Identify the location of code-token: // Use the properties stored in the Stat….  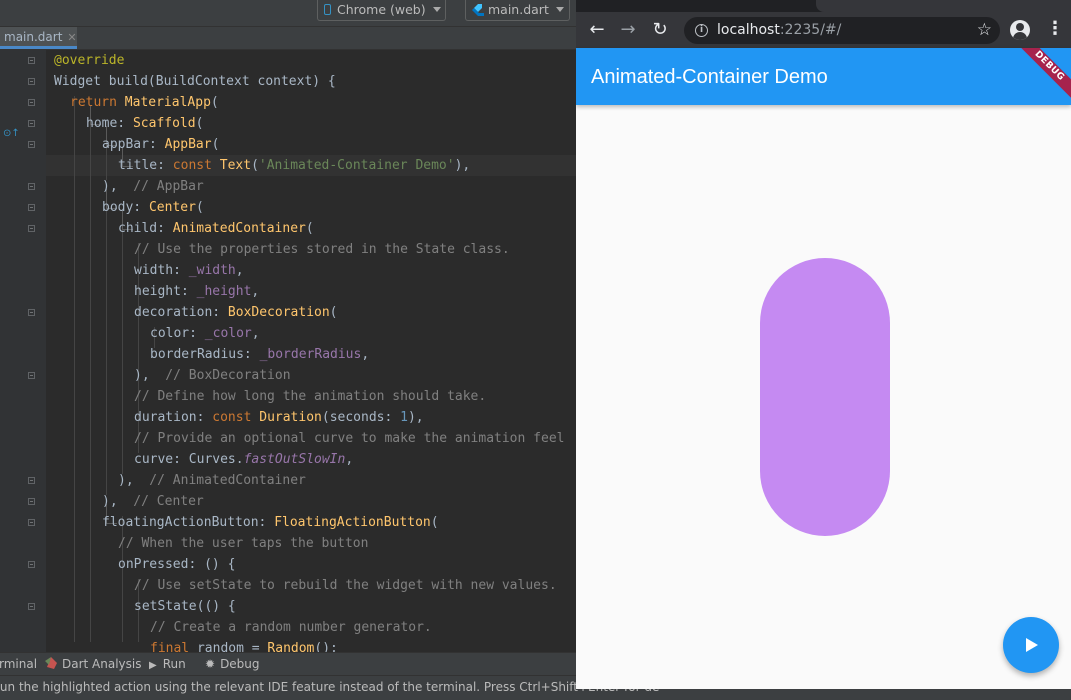
(322, 249).